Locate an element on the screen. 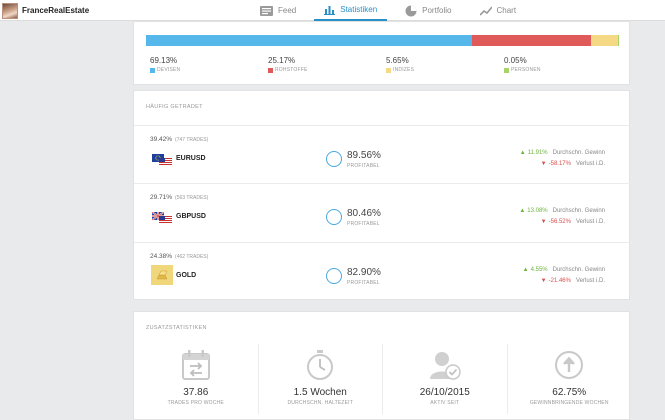 Image resolution: width=665 pixels, height=420 pixels. tab-chart: Chart is located at coordinates (498, 10).